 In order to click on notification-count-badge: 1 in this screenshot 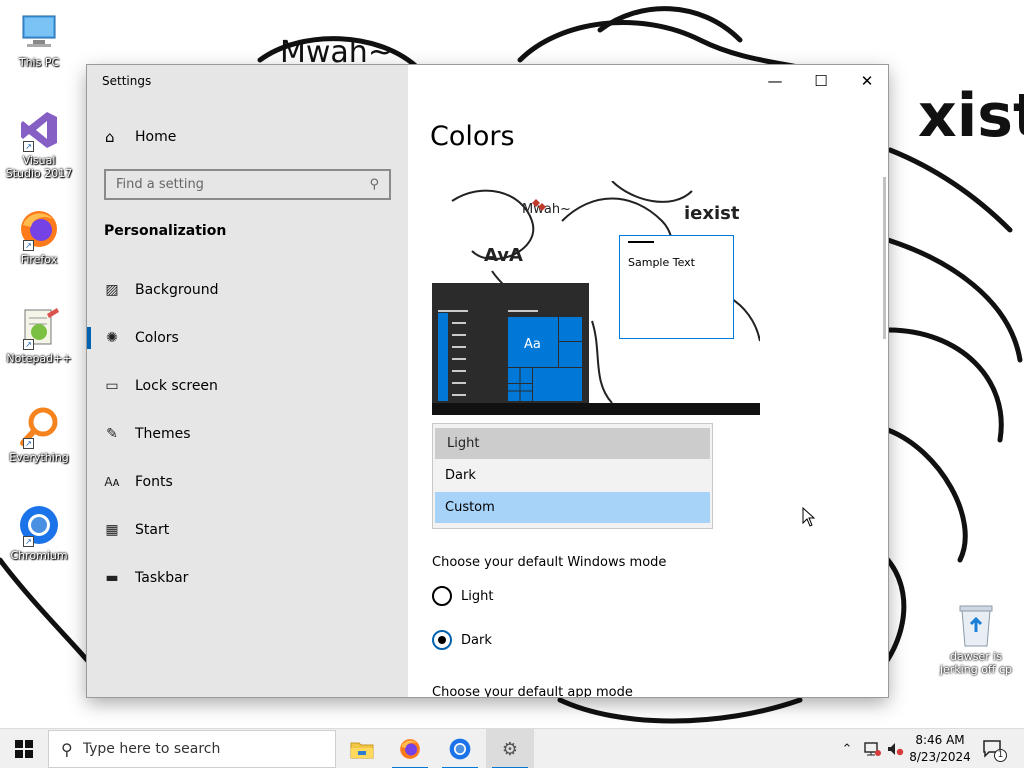, I will do `click(1000, 755)`.